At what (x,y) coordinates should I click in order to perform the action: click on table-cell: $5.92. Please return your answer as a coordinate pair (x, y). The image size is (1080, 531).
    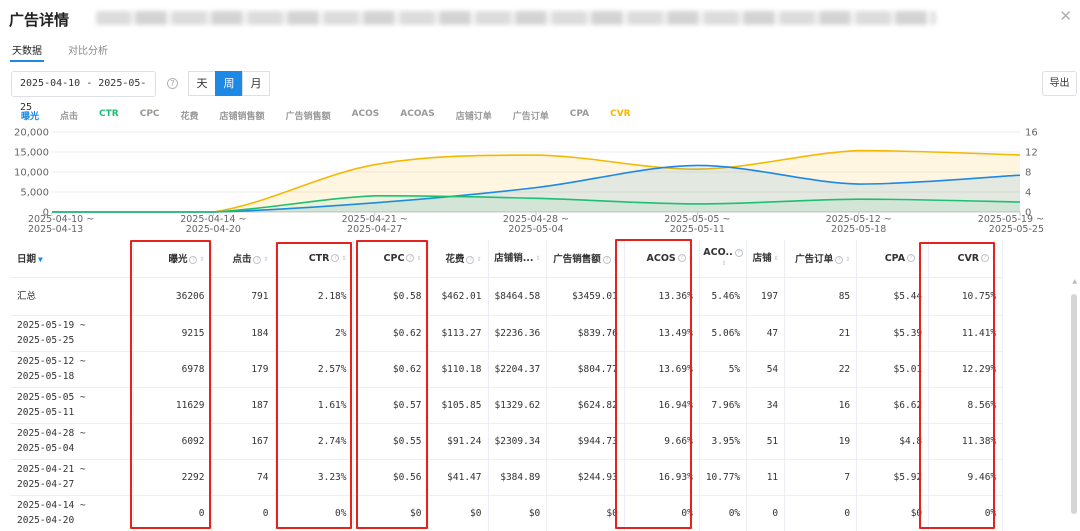
    Looking at the image, I should click on (893, 477).